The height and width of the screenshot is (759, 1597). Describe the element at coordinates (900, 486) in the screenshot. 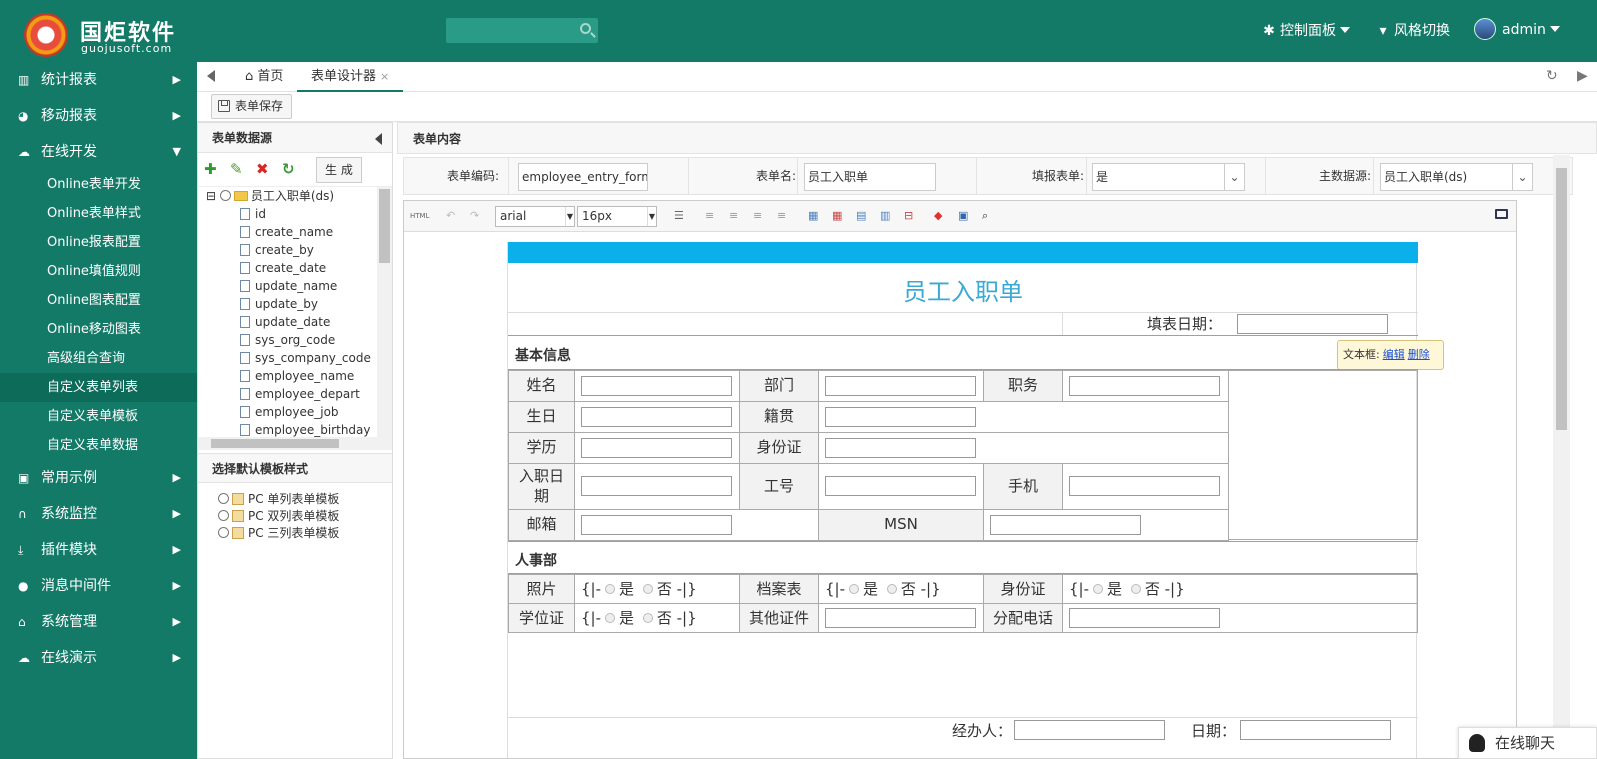

I see `job-no-input` at that location.